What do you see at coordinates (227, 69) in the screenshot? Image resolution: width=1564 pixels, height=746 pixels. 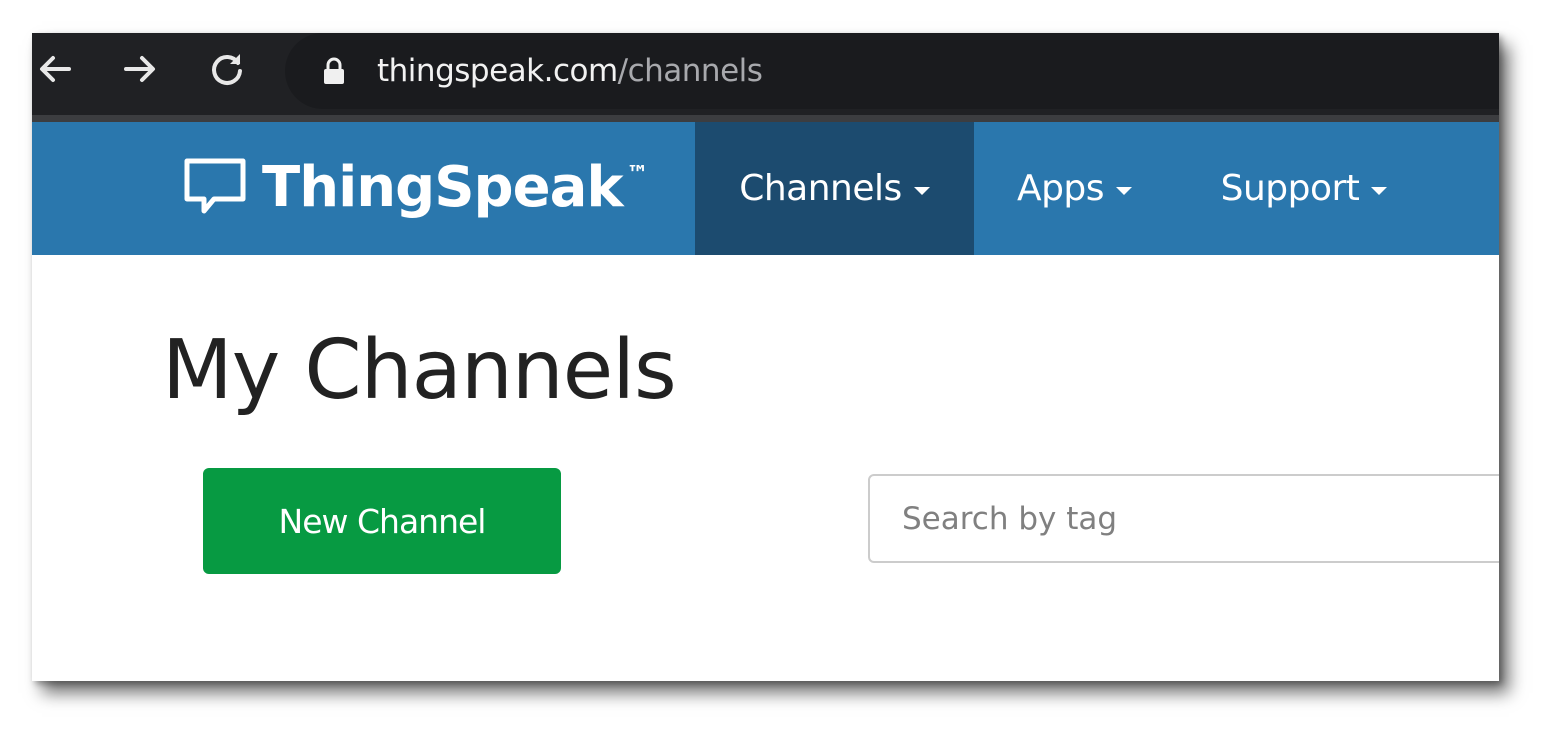 I see `reload-icon` at bounding box center [227, 69].